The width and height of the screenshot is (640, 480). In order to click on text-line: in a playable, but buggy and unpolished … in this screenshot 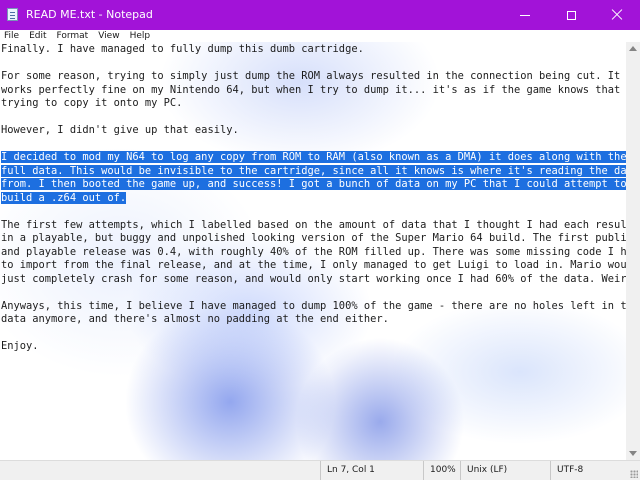, I will do `click(313, 239)`.